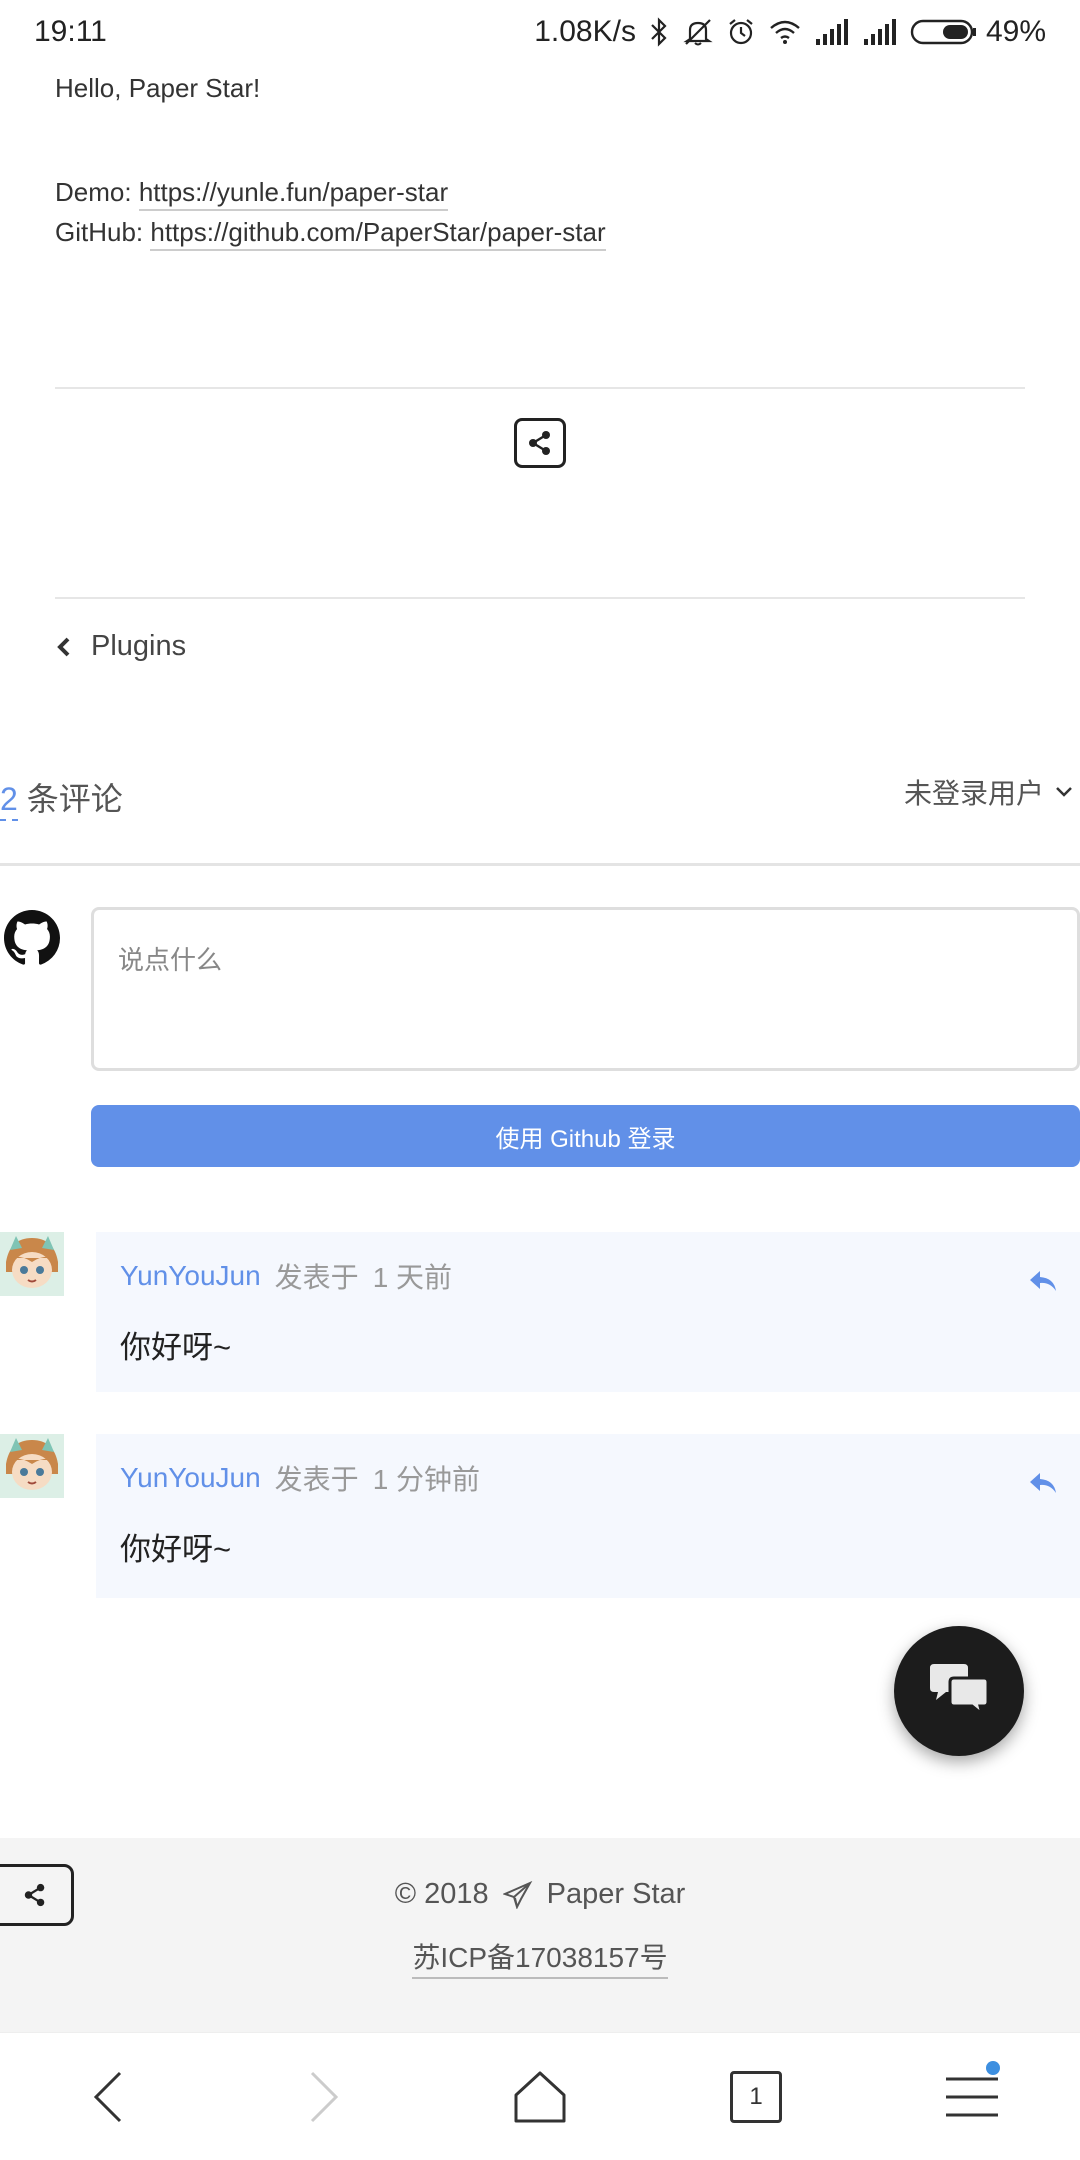 Image resolution: width=1080 pixels, height=2160 pixels. I want to click on comment-time: 1 分钟前, so click(426, 1479).